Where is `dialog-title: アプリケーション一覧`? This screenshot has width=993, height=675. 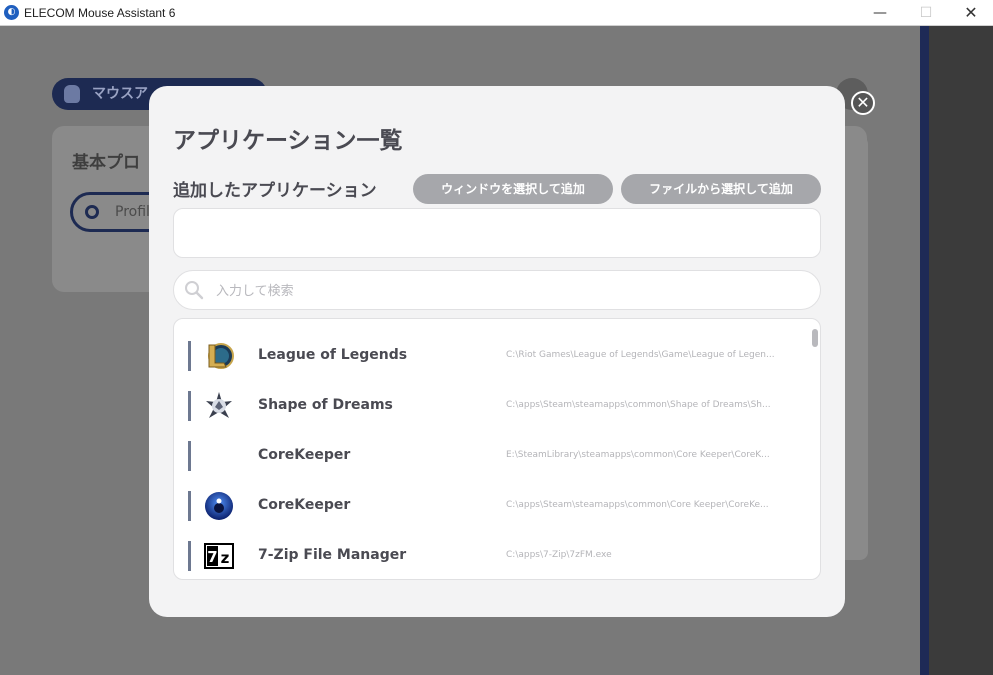 dialog-title: アプリケーション一覧 is located at coordinates (288, 141).